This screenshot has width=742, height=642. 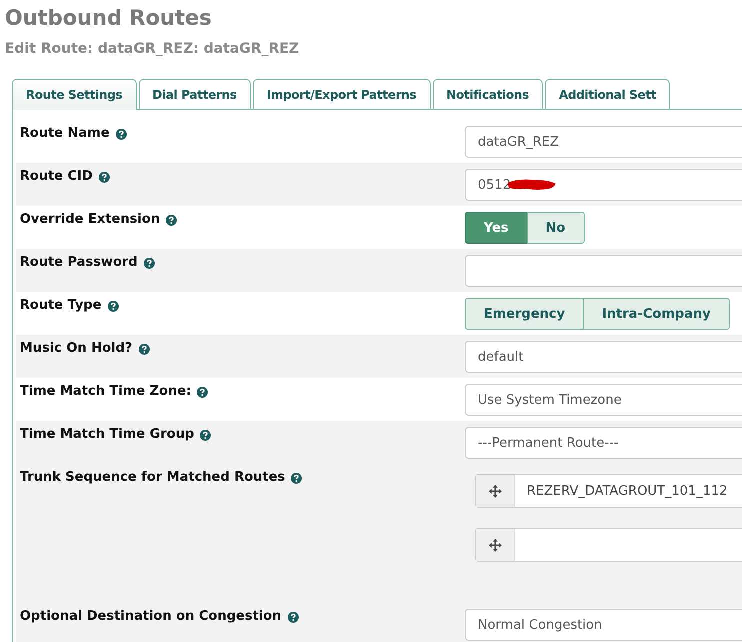 I want to click on select-field: ---Permanent Route---, so click(x=603, y=443).